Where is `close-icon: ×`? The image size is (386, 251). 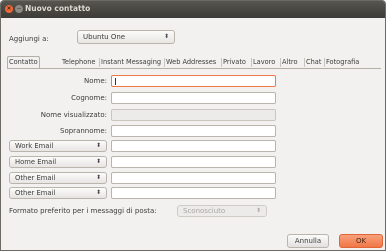
close-icon: × is located at coordinates (9, 9).